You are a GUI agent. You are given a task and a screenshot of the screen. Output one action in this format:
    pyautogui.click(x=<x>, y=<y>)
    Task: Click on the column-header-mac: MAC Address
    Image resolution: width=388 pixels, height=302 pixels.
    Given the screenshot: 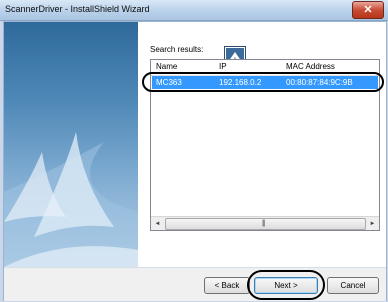 What is the action you would take?
    pyautogui.click(x=310, y=66)
    